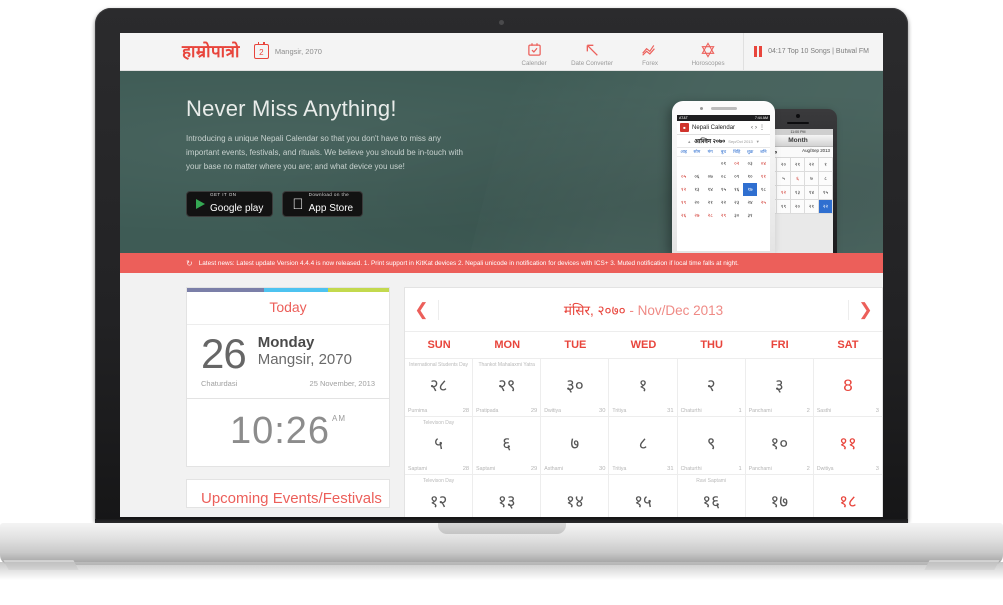 The height and width of the screenshot is (605, 1003). Describe the element at coordinates (710, 202) in the screenshot. I see `android-day-cell: २१` at that location.